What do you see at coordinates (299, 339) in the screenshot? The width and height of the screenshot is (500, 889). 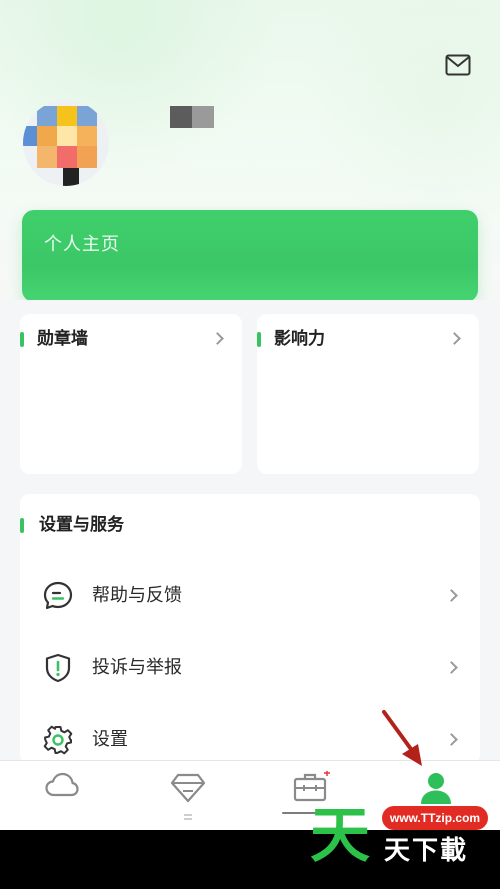 I see `influence-title: 影响力` at bounding box center [299, 339].